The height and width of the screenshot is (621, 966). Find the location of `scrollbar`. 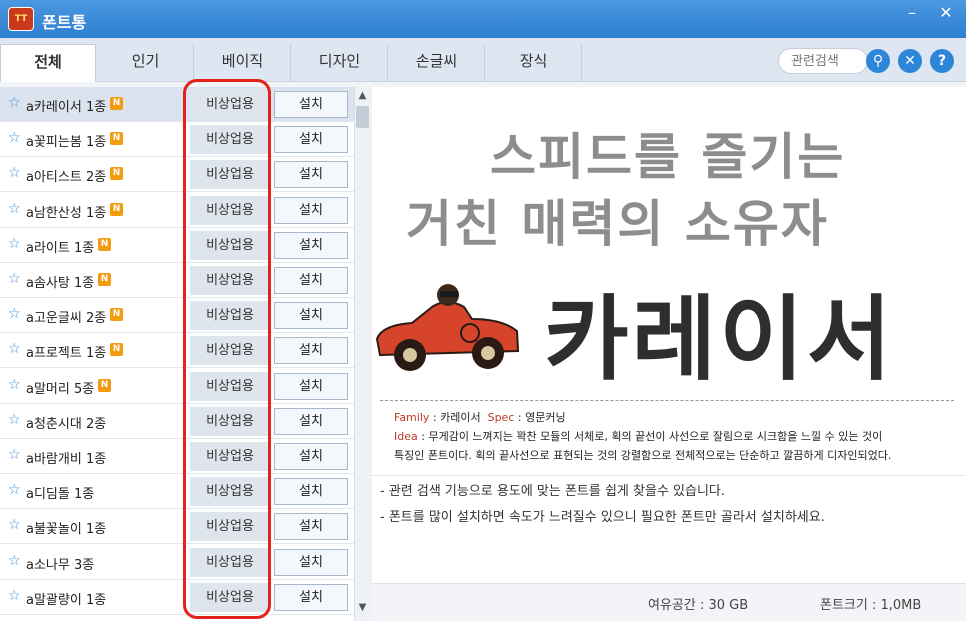

scrollbar is located at coordinates (362, 354).